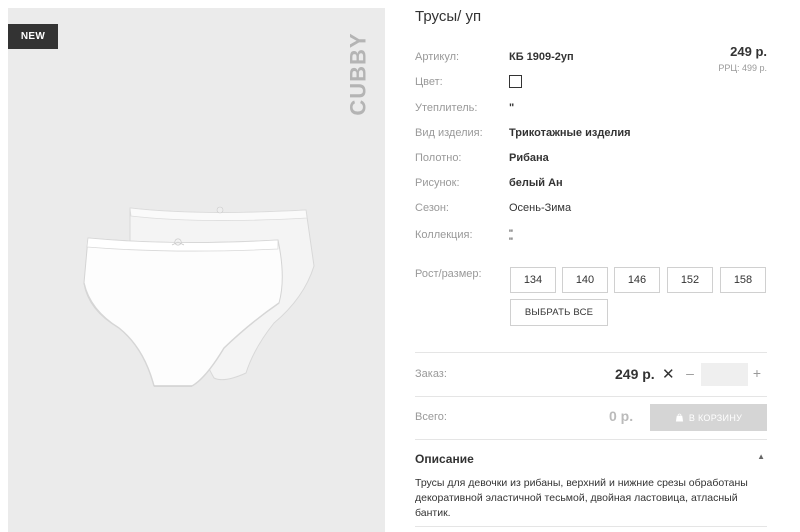  Describe the element at coordinates (449, 133) in the screenshot. I see `attribute-label: Вид изделия:` at that location.